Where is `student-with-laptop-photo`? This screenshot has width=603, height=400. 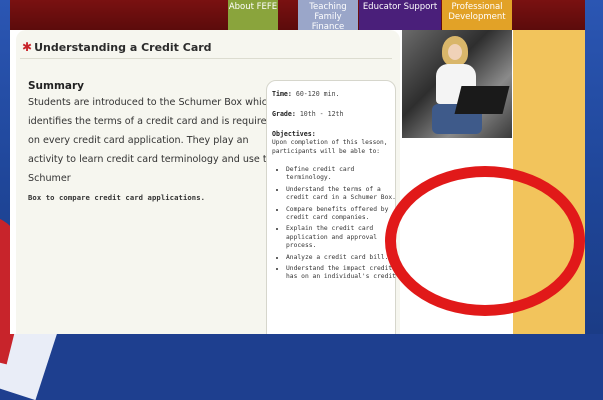 student-with-laptop-photo is located at coordinates (457, 84).